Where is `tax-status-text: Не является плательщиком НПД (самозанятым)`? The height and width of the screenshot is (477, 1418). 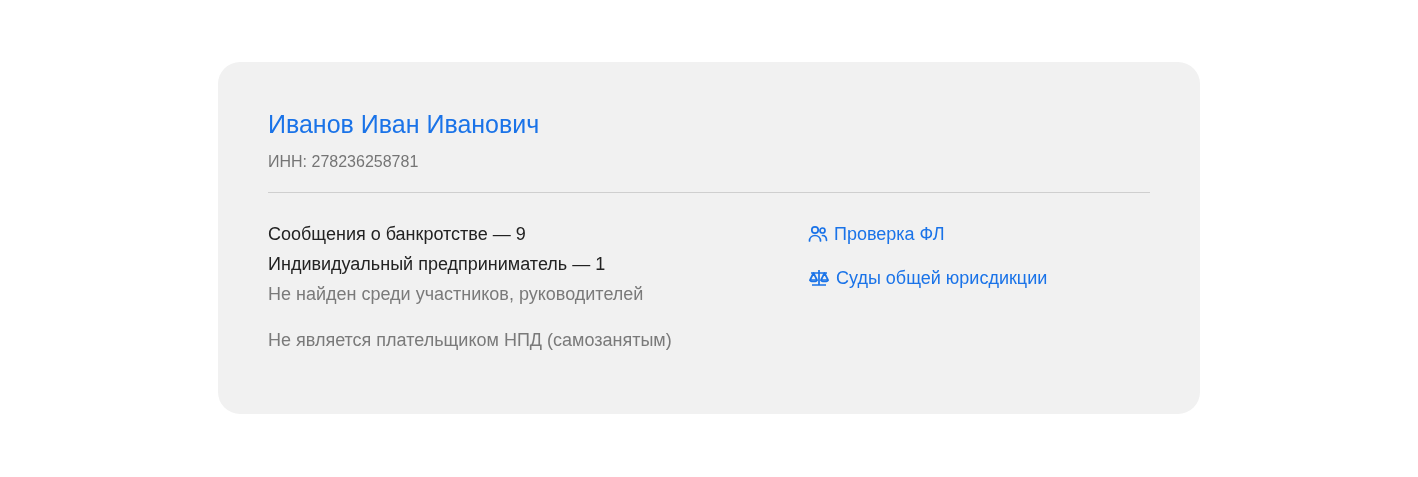 tax-status-text: Не является плательщиком НПД (самозанятым) is located at coordinates (470, 340).